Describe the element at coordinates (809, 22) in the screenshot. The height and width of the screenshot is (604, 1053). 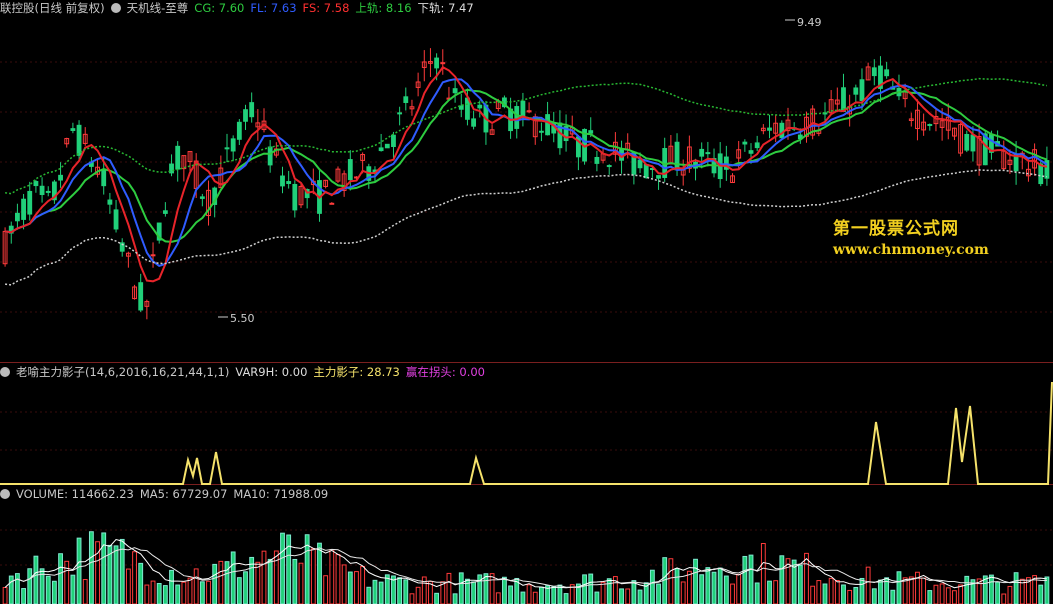
I see `high-label: 9.49` at that location.